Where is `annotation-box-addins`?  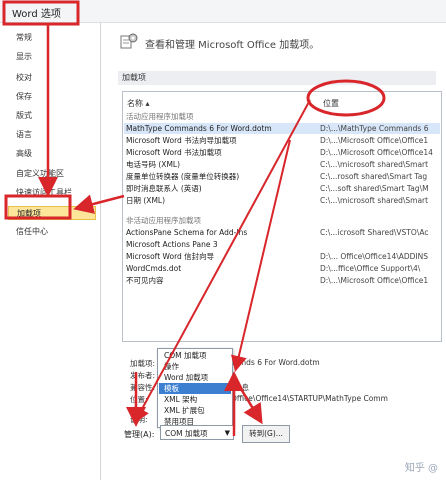
annotation-box-addins is located at coordinates (38, 207).